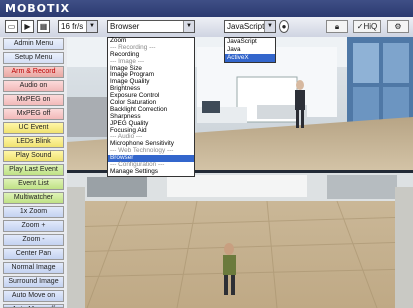 This screenshot has height=308, width=413. Describe the element at coordinates (33, 58) in the screenshot. I see `setup-menu-button: Setup Menu` at that location.